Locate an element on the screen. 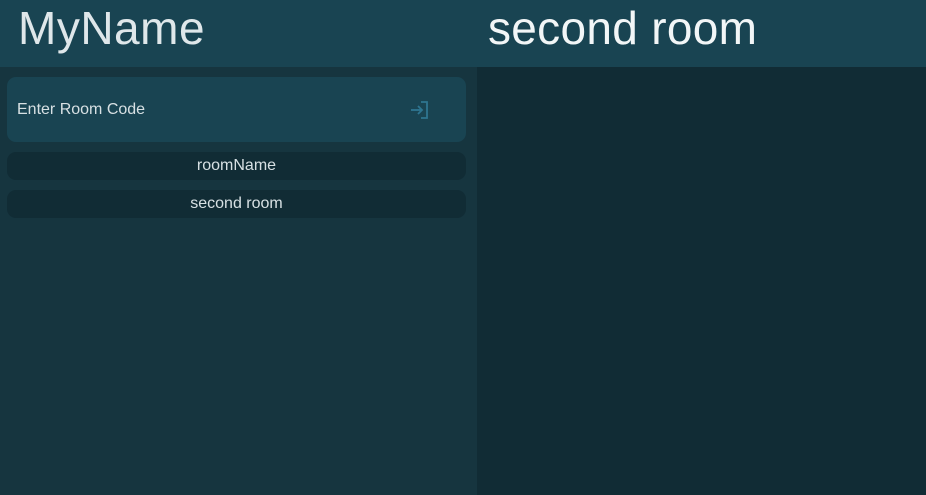  join-room-button is located at coordinates (420, 110).